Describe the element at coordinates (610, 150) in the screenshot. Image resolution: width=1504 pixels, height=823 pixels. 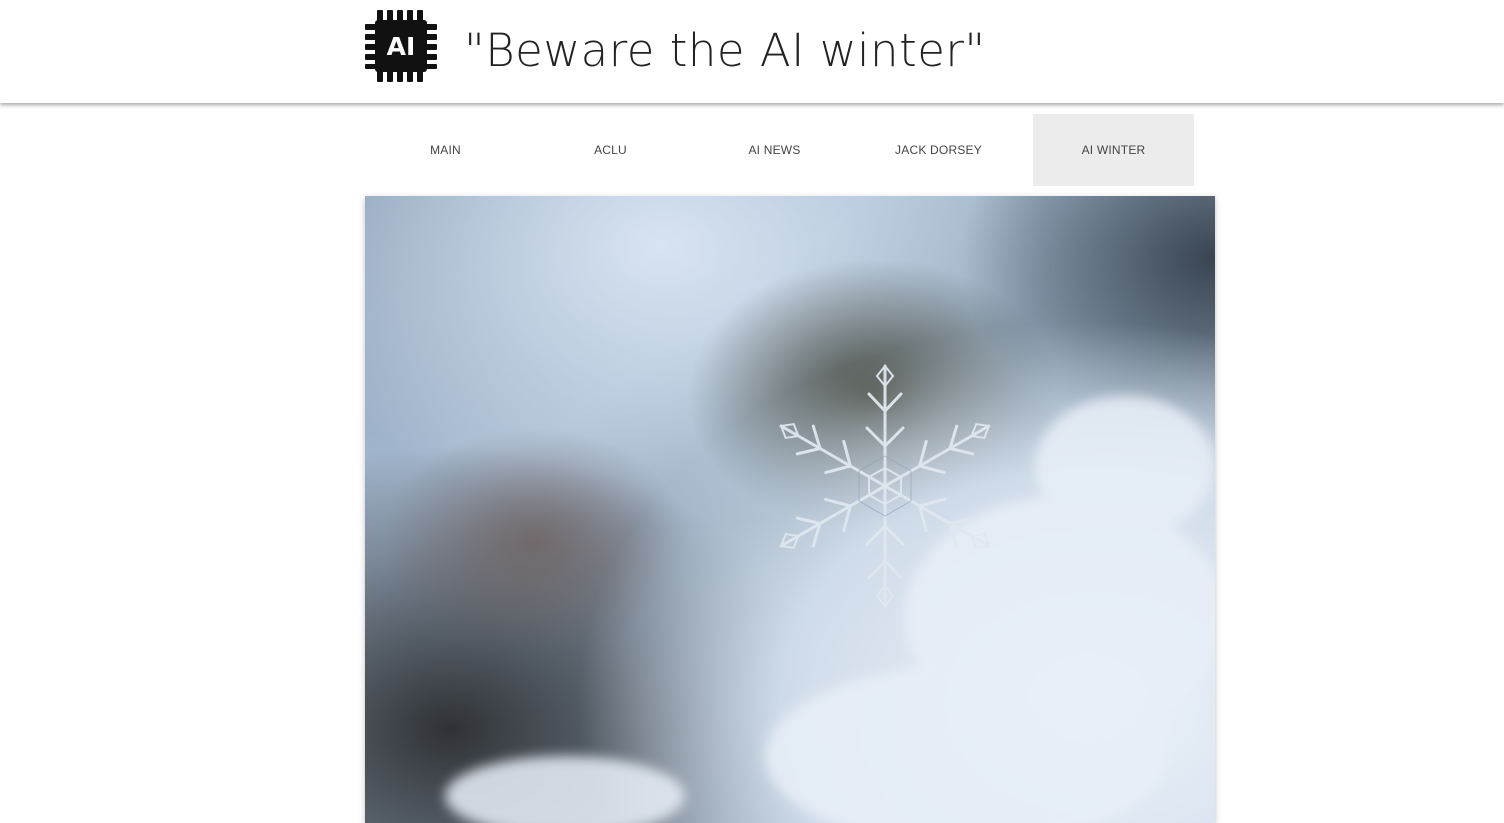
I see `nav-item-aclu: ACLU` at that location.